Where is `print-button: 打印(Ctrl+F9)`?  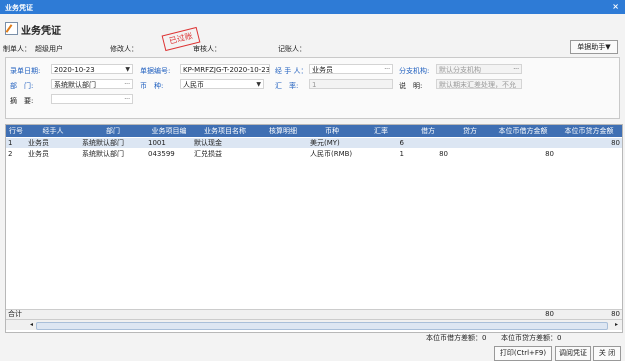
print-button: 打印(Ctrl+F9) is located at coordinates (523, 353).